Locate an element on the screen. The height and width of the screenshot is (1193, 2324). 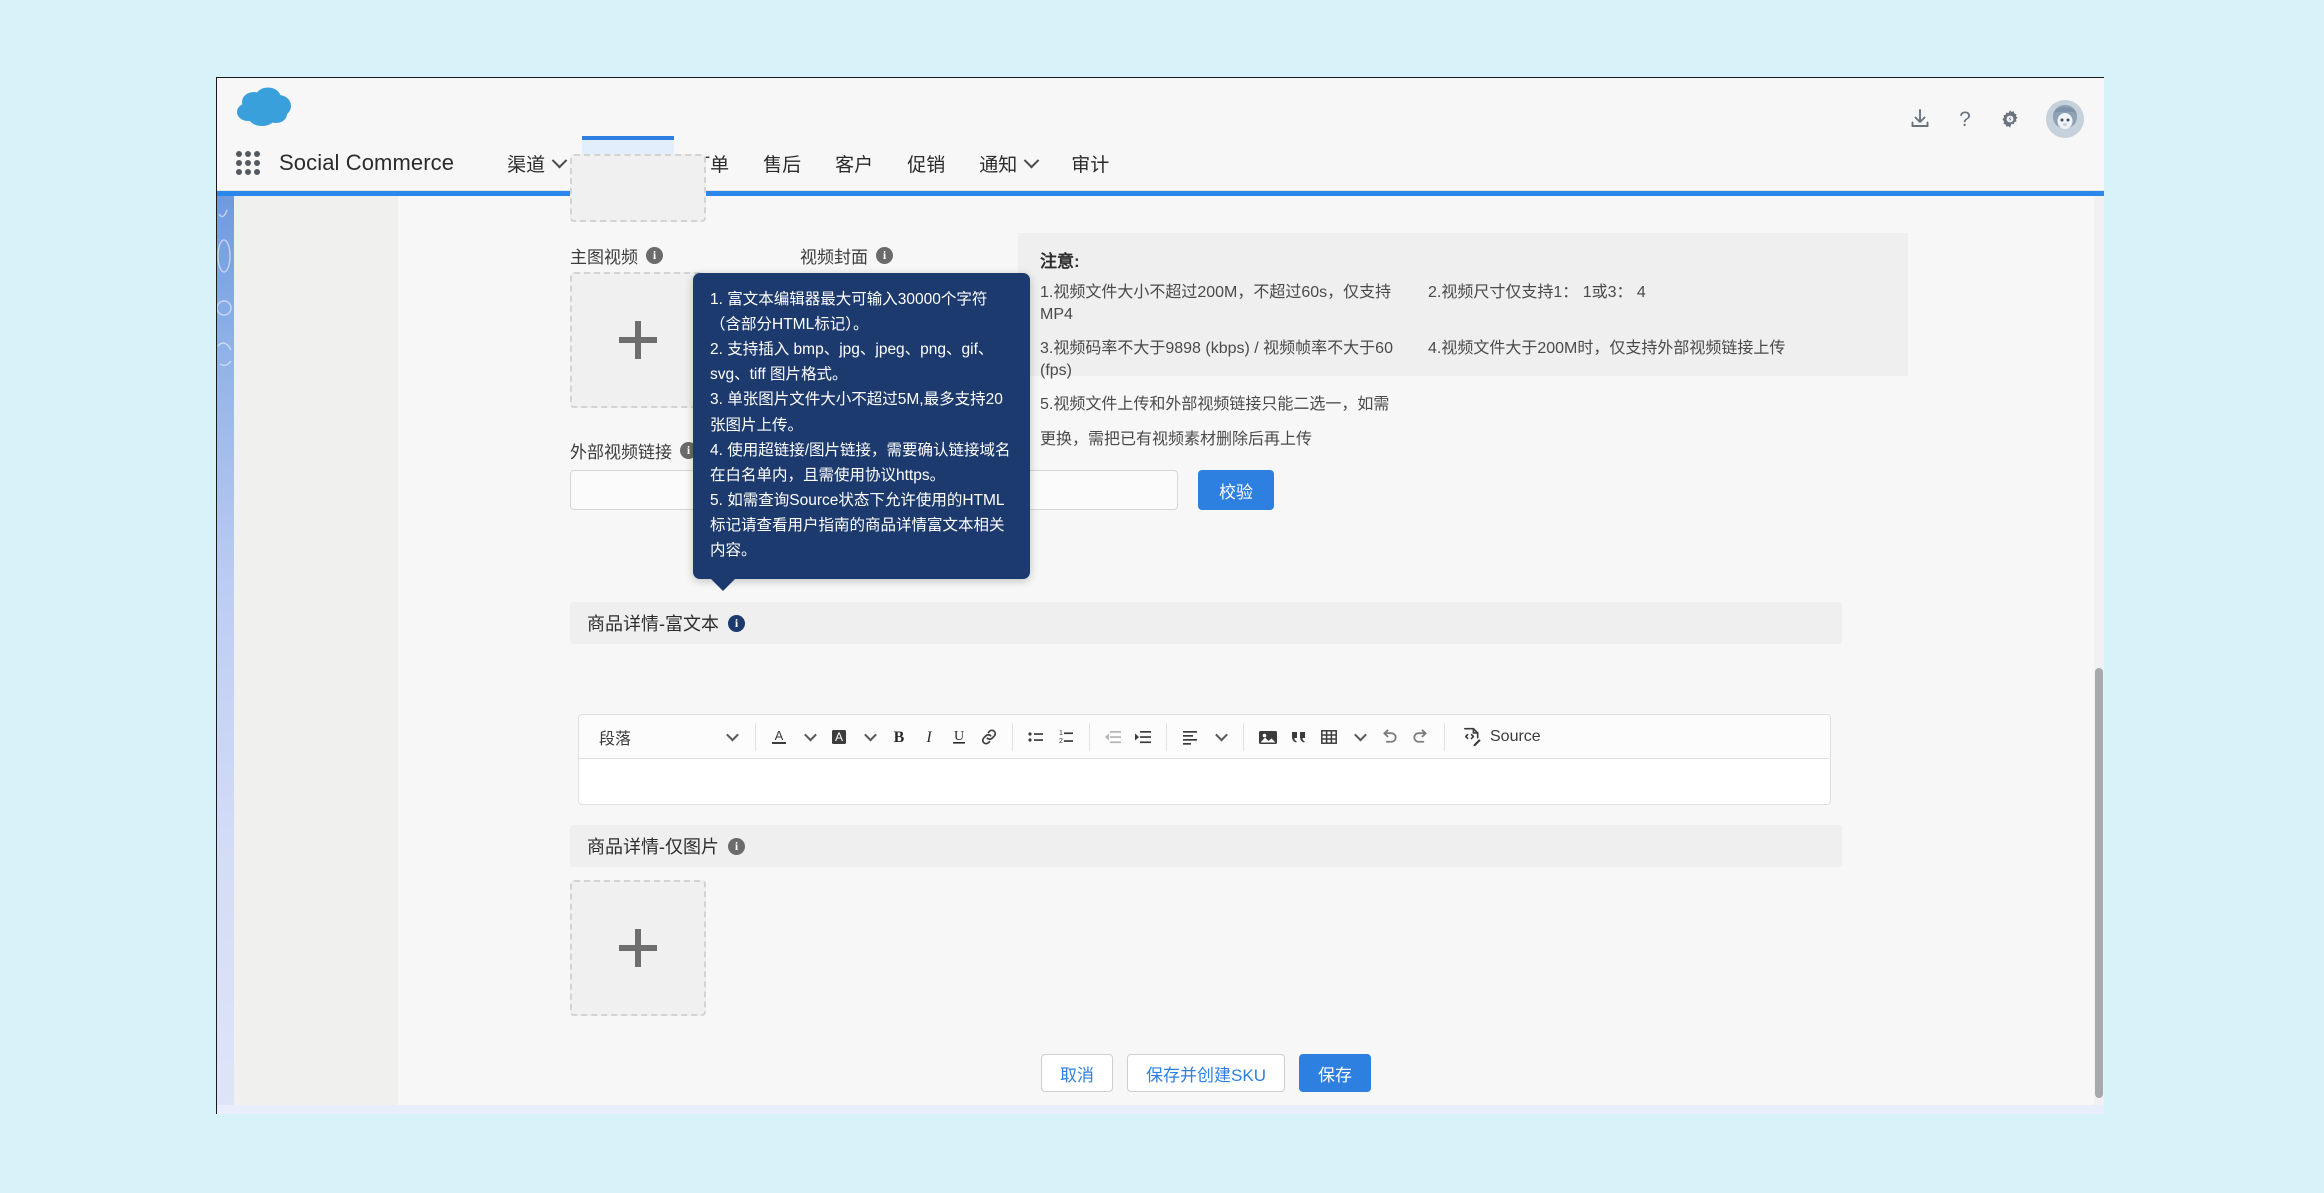
download-icon is located at coordinates (1920, 119).